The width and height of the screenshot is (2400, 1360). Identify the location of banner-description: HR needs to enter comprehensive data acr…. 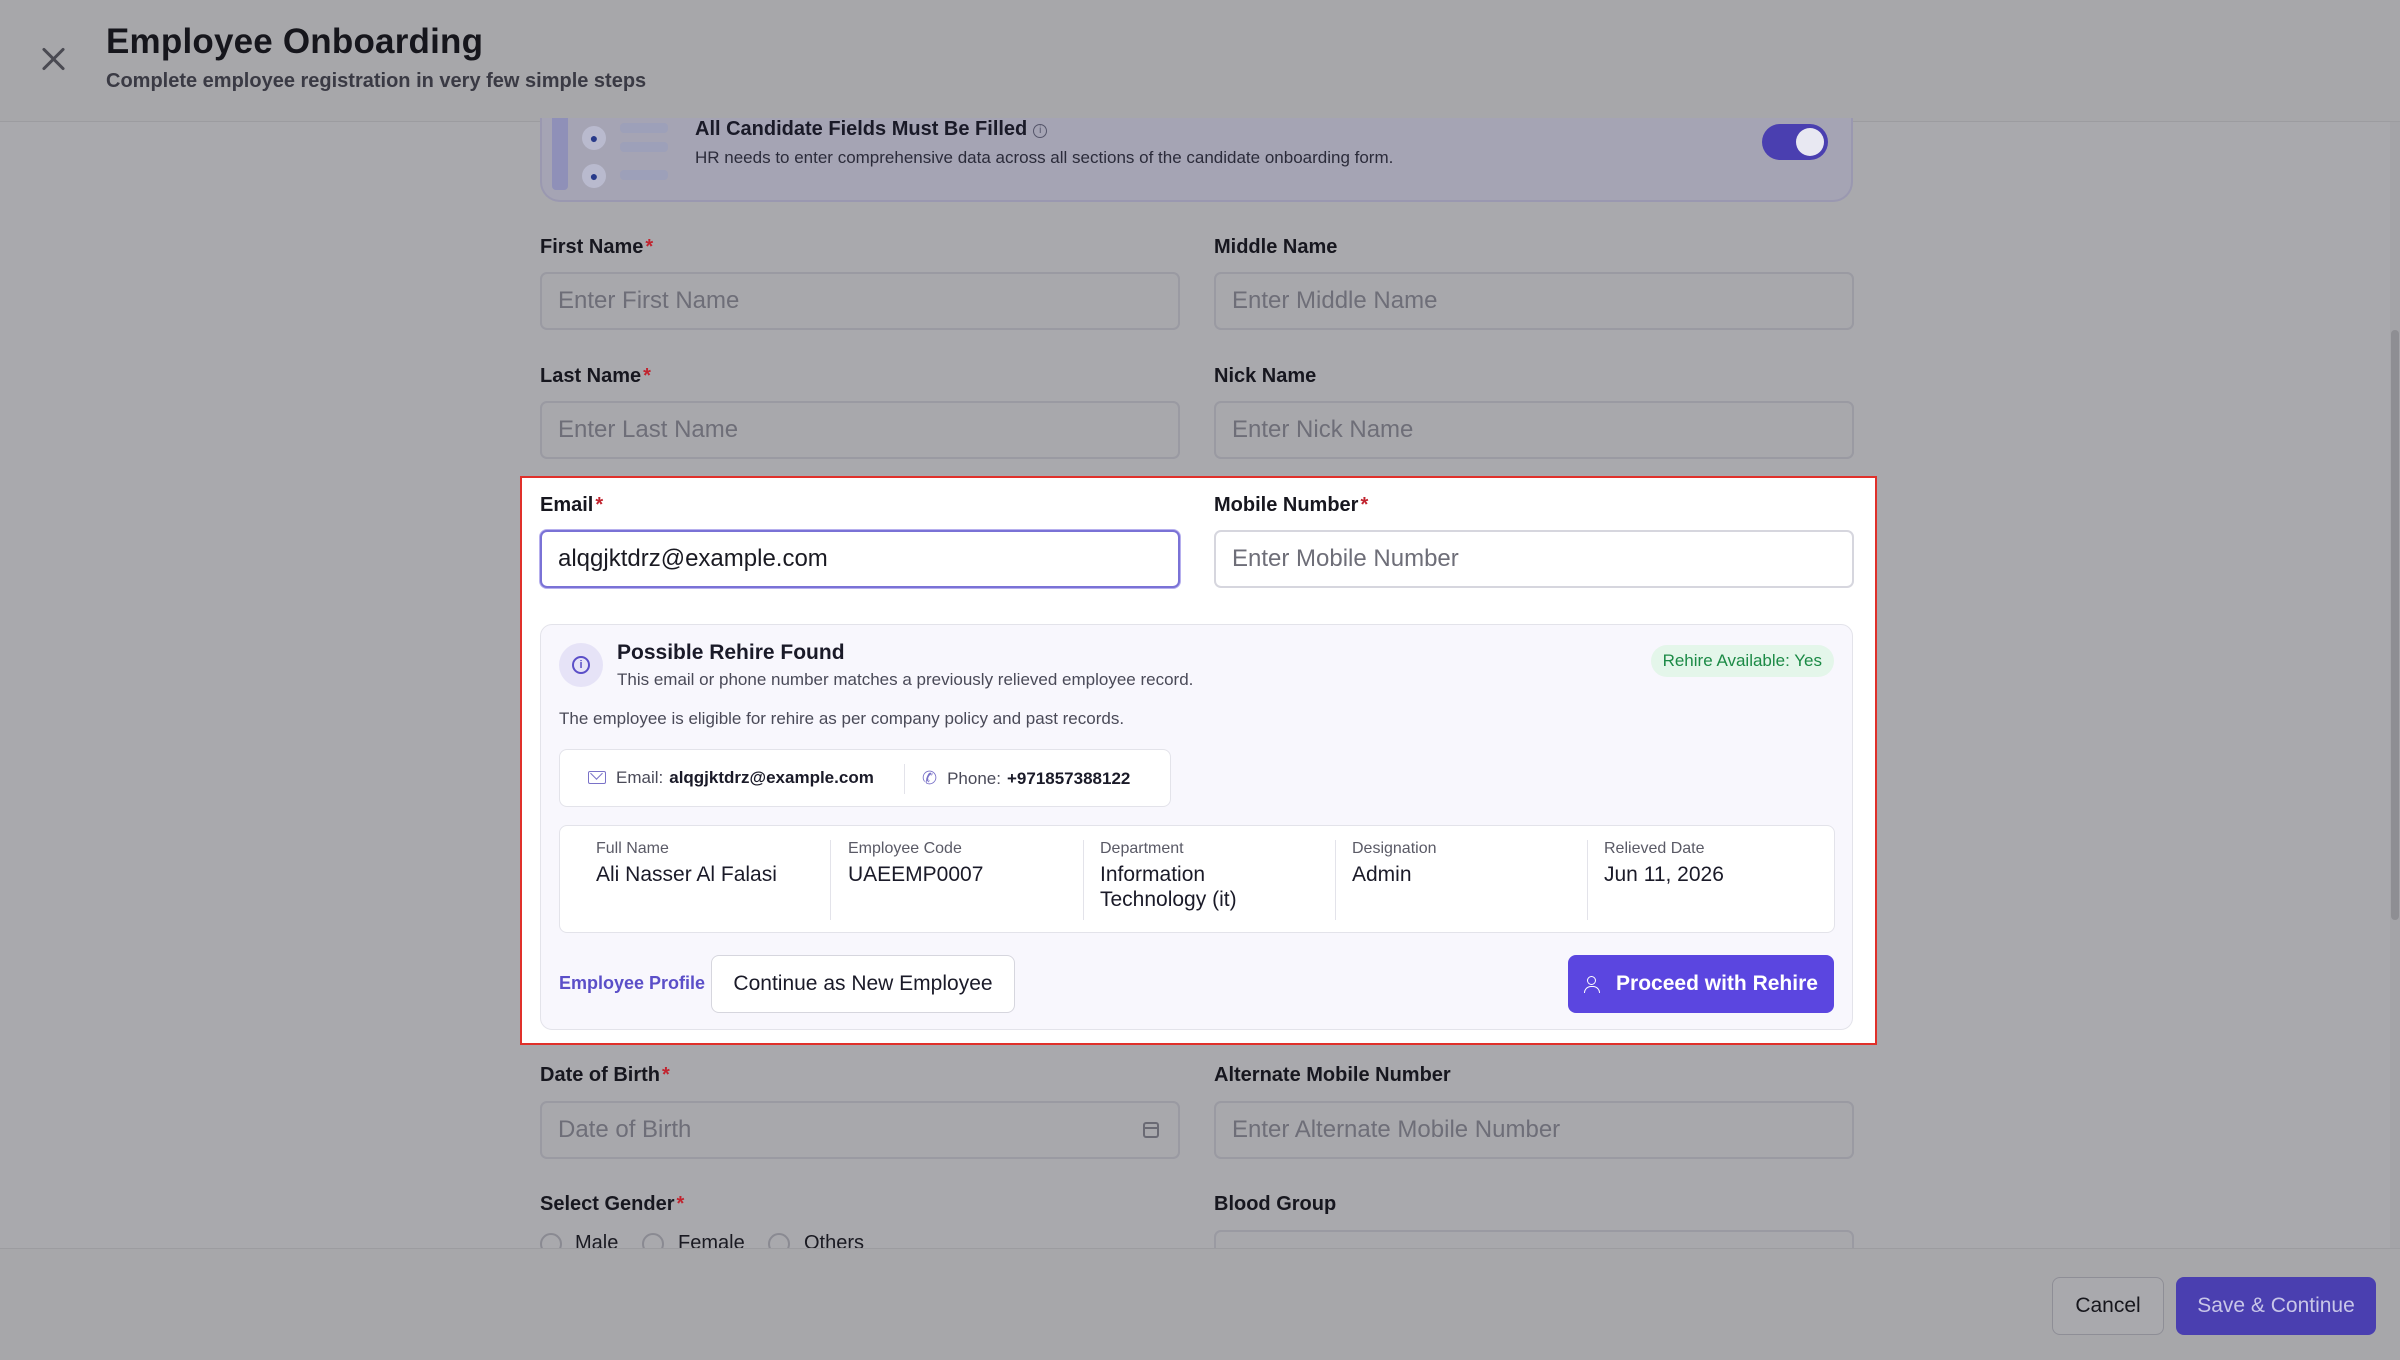
(1044, 157).